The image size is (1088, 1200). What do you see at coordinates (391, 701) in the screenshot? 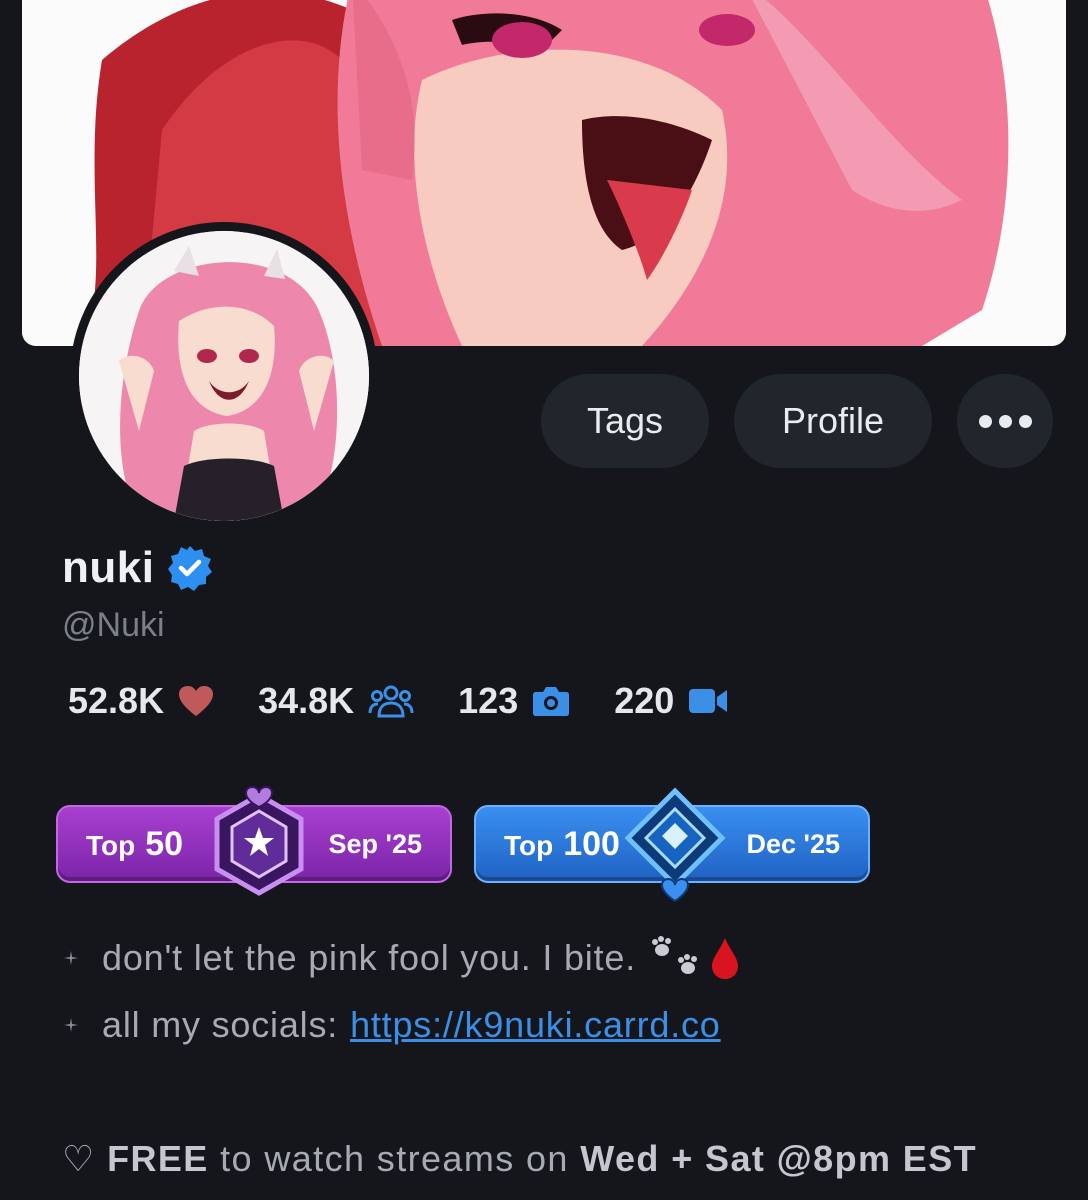
I see `followers-icon` at bounding box center [391, 701].